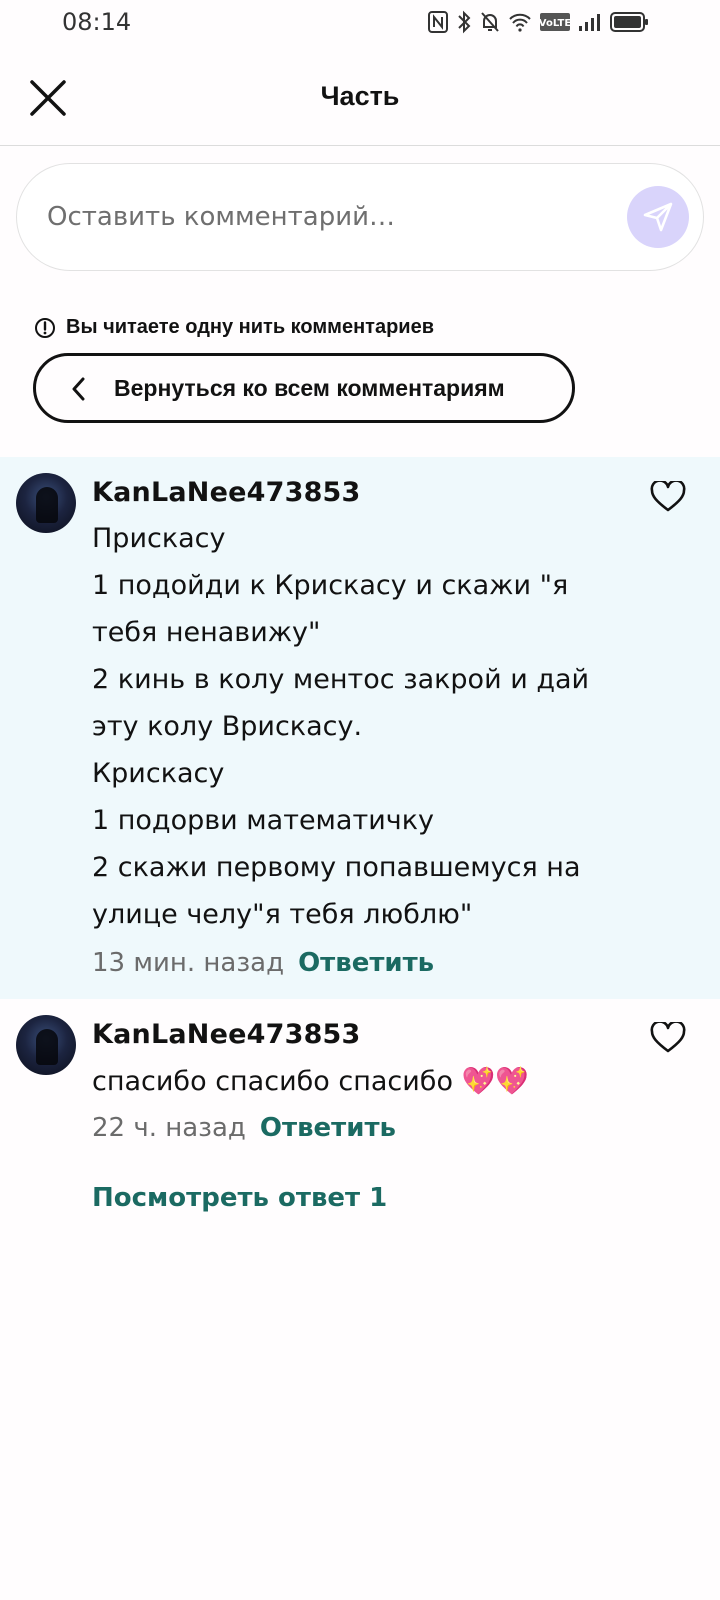  Describe the element at coordinates (539, 22) in the screenshot. I see `status-icons: VoLTE` at that location.